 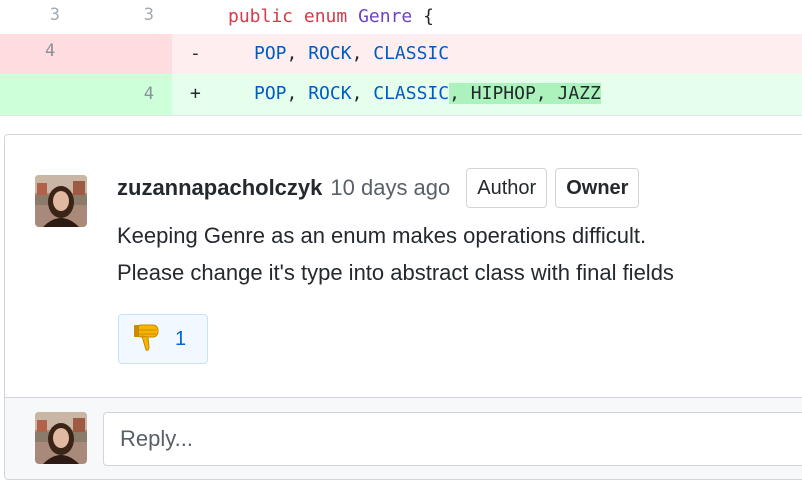 I want to click on diff-added-line: 4 + POP, ROCK, CLASSIC, HIPHOP, JAZZ, so click(x=401, y=94).